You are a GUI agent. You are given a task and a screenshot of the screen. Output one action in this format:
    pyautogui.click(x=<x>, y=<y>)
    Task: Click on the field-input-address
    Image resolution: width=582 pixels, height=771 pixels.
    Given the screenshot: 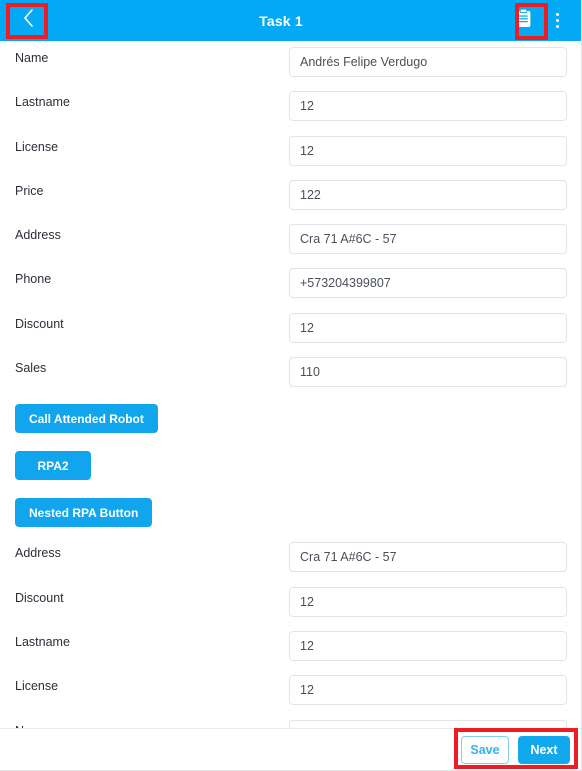 What is the action you would take?
    pyautogui.click(x=428, y=239)
    